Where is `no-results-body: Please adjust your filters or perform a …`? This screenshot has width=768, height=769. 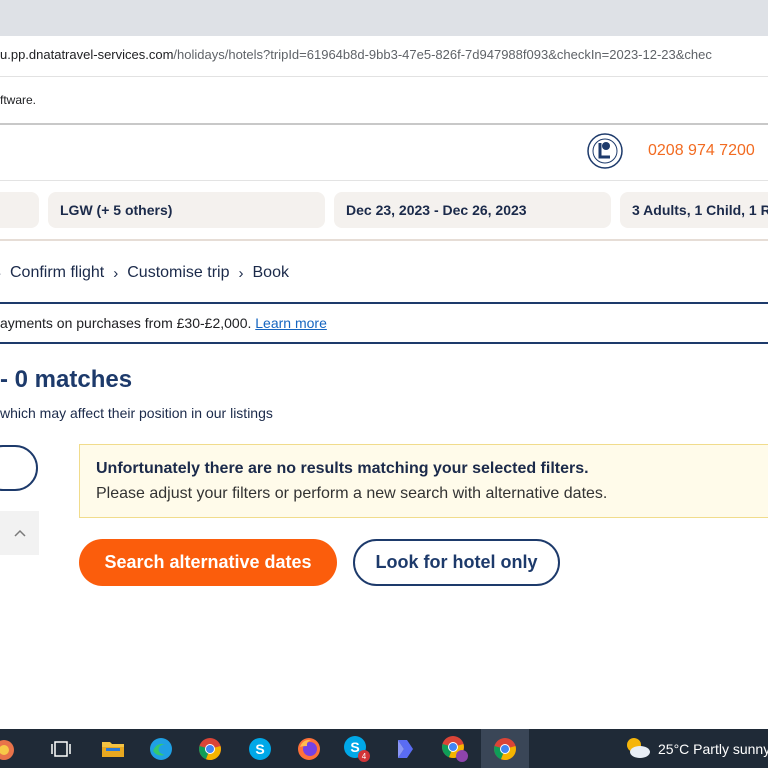
no-results-body: Please adjust your filters or perform a … is located at coordinates (352, 493).